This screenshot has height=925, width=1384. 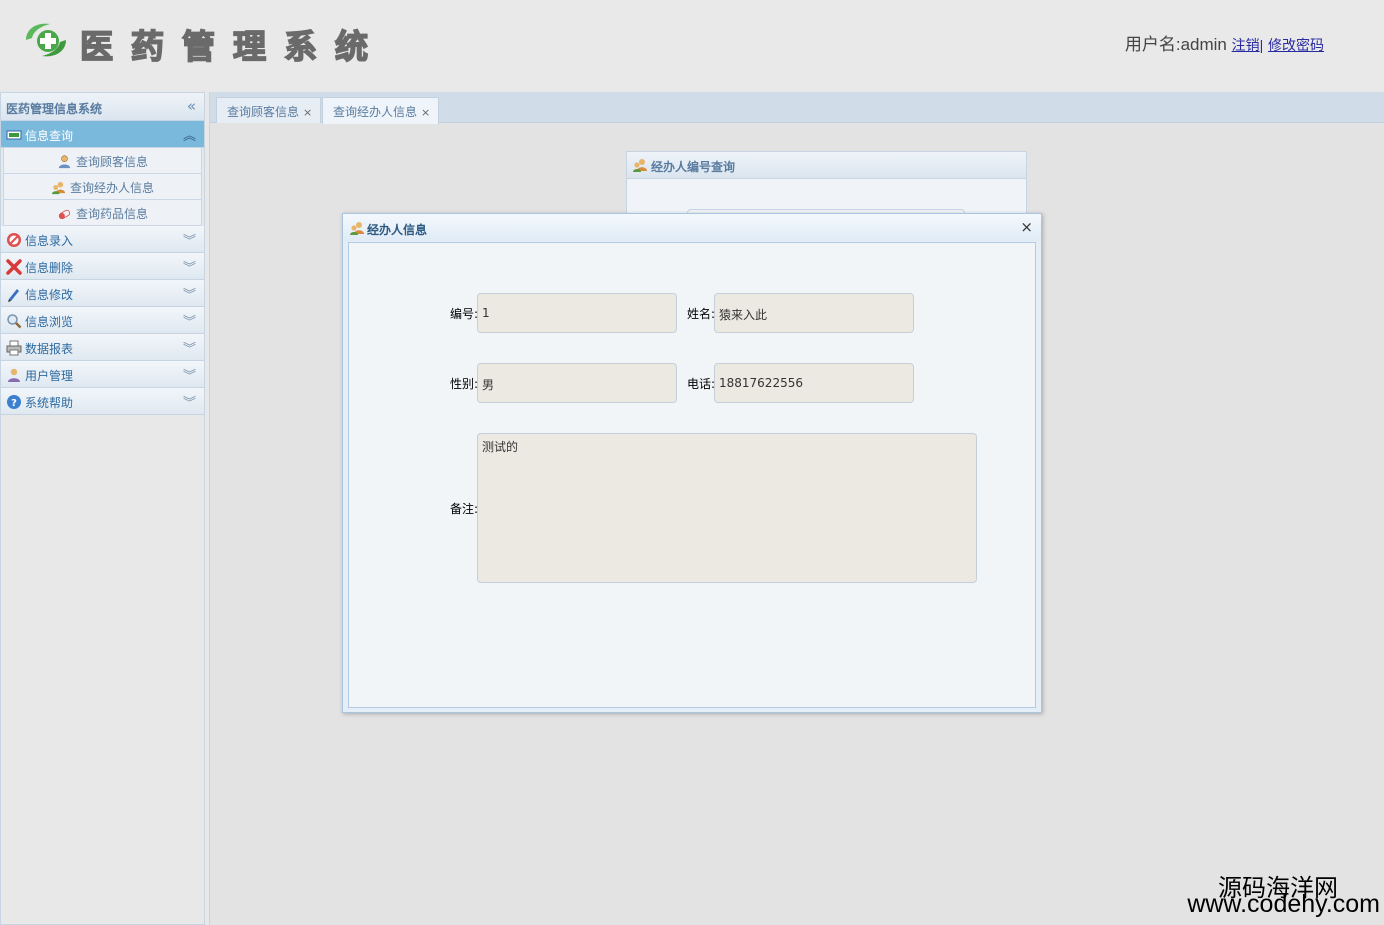 What do you see at coordinates (814, 383) in the screenshot?
I see `phone-field: 18817622556` at bounding box center [814, 383].